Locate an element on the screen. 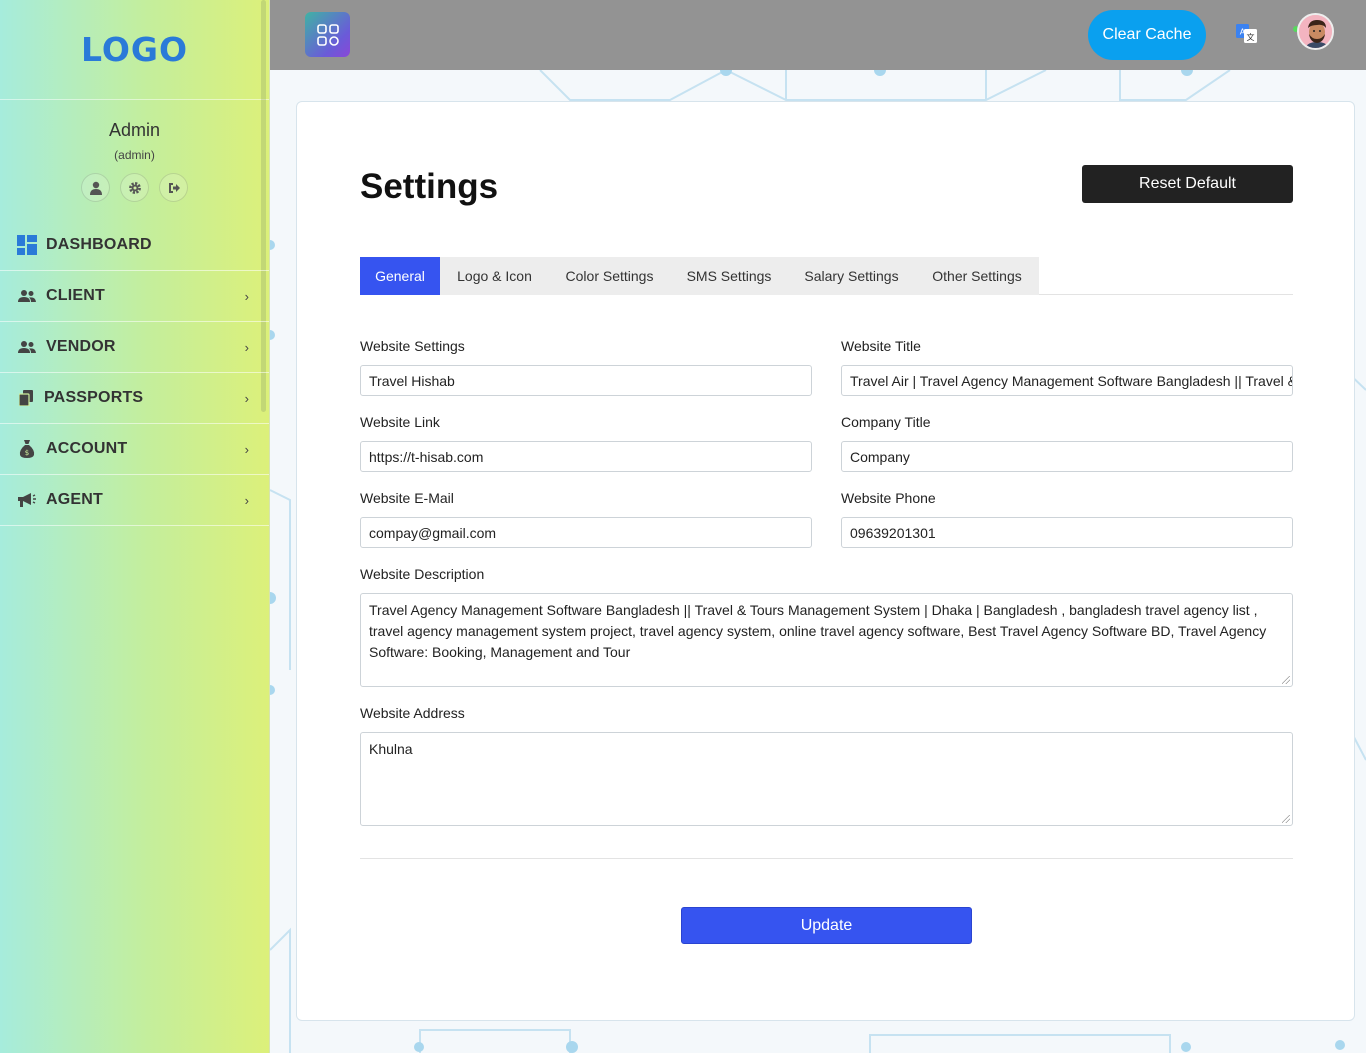  copy-icon is located at coordinates (26, 398).